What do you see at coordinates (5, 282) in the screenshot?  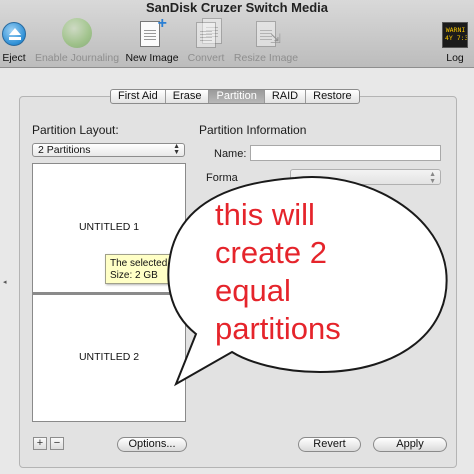 I see `split-handle-icon: ◂` at bounding box center [5, 282].